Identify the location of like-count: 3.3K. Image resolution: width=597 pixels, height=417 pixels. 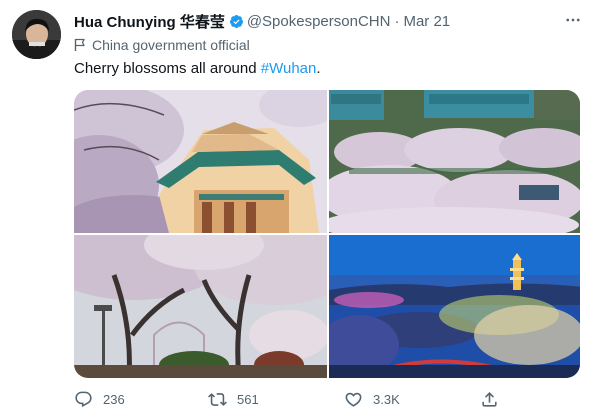
(386, 399).